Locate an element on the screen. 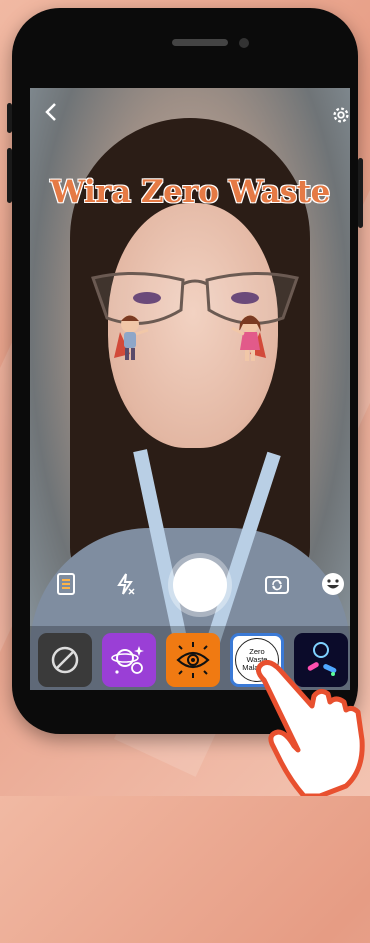 Image resolution: width=370 pixels, height=943 pixels. effect-none is located at coordinates (65, 660).